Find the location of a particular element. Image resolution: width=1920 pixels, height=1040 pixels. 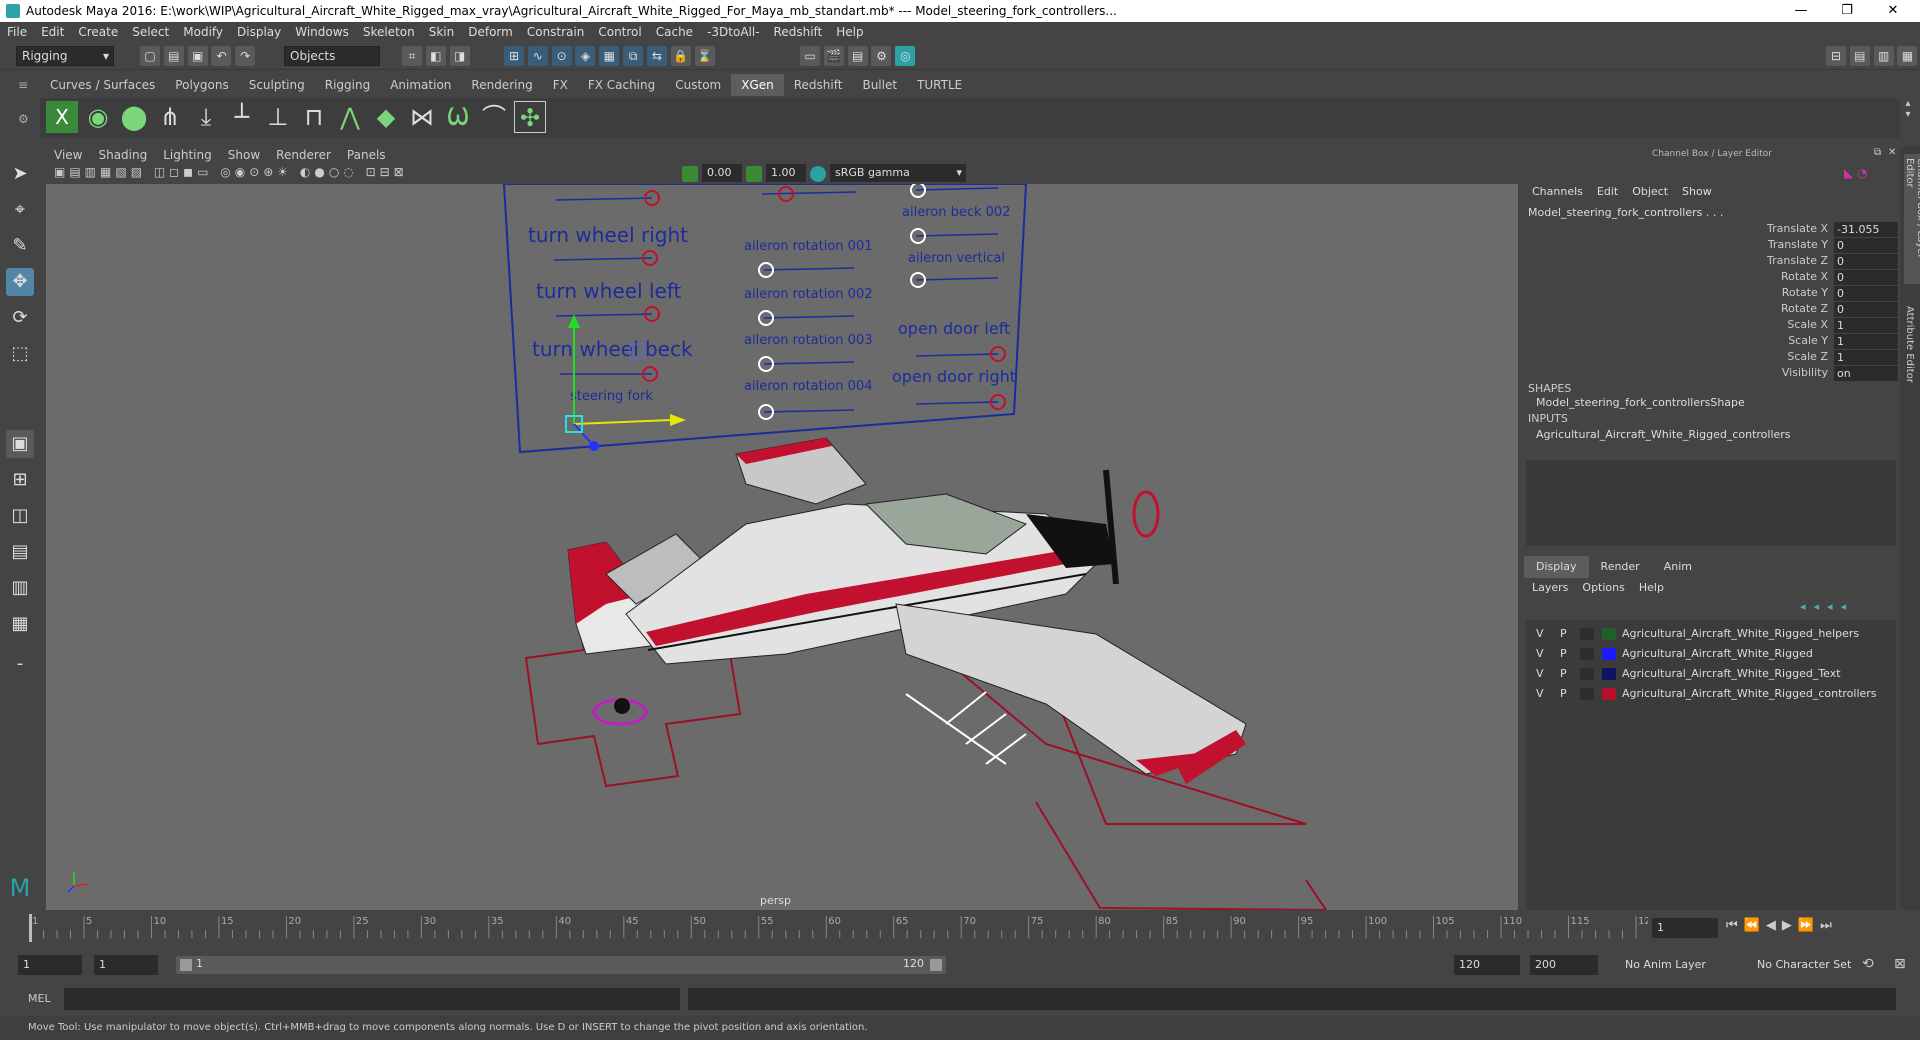

exposure-icon is located at coordinates (690, 174).